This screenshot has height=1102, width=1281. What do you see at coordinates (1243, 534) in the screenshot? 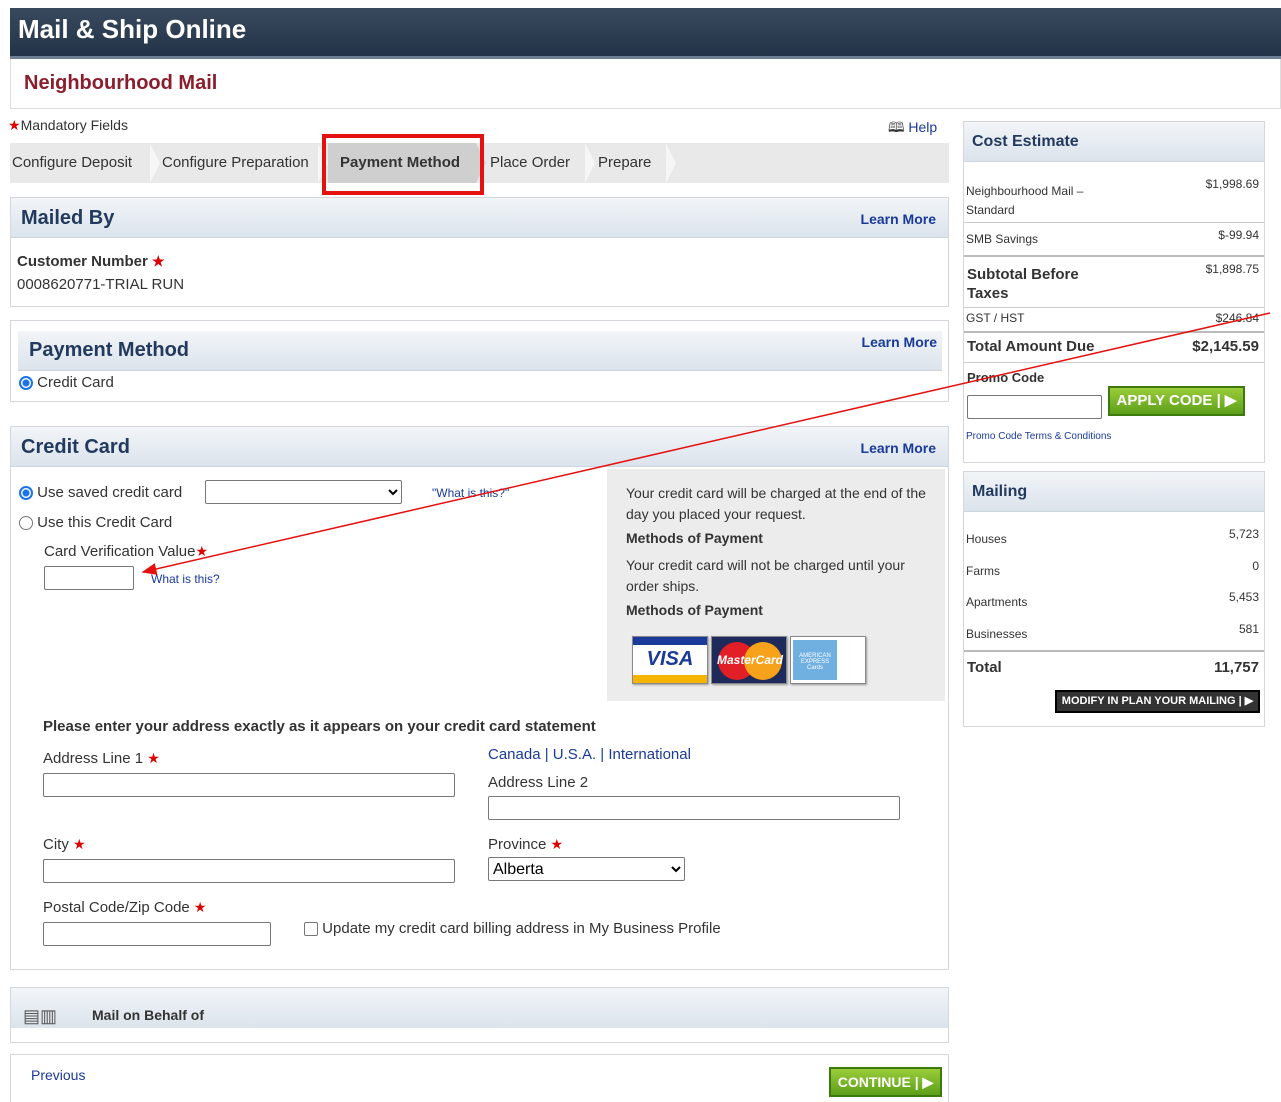
I see `mailing-row-value: 5,723` at bounding box center [1243, 534].